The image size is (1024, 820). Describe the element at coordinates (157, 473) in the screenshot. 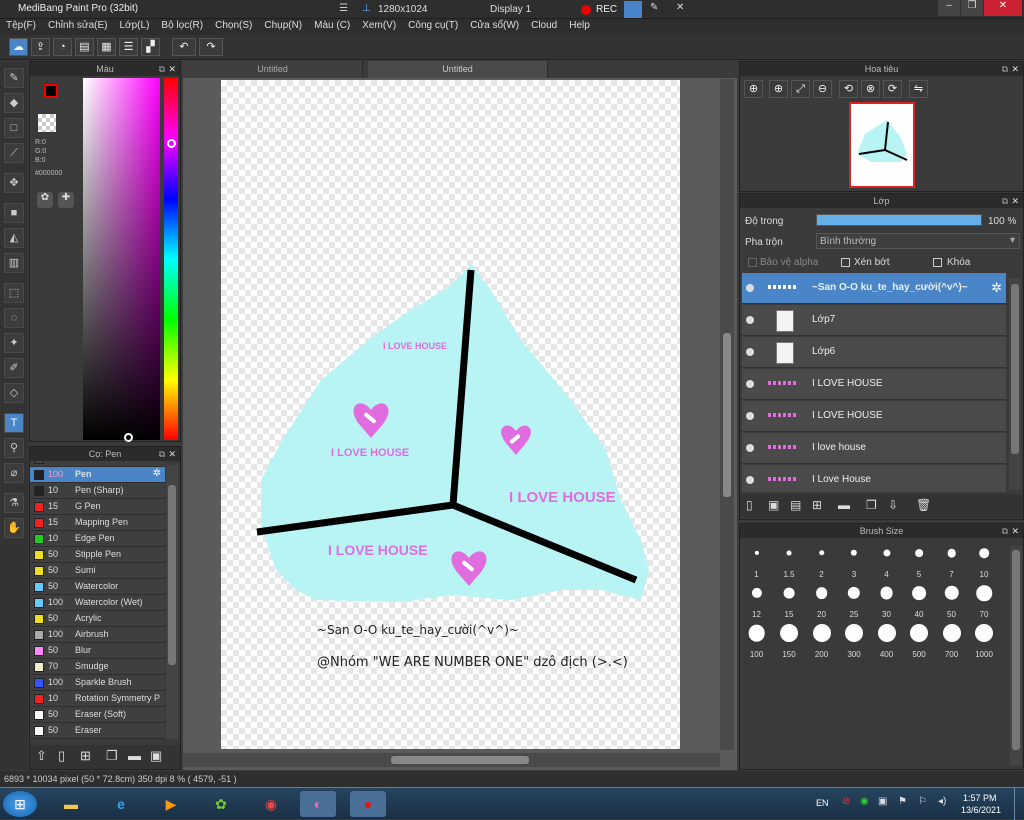

I see `gear-icon: ✲` at that location.